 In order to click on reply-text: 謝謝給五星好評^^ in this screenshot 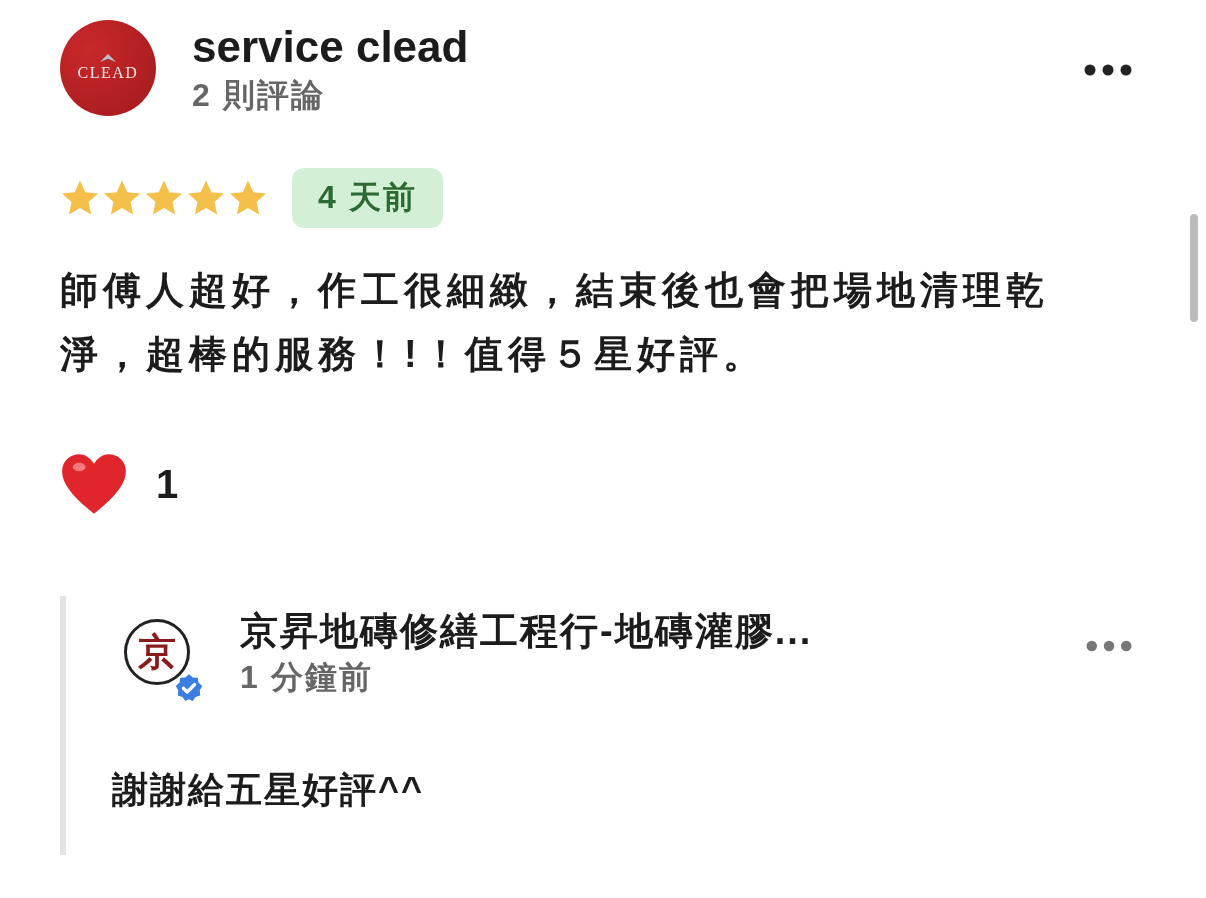, I will do `click(269, 790)`.